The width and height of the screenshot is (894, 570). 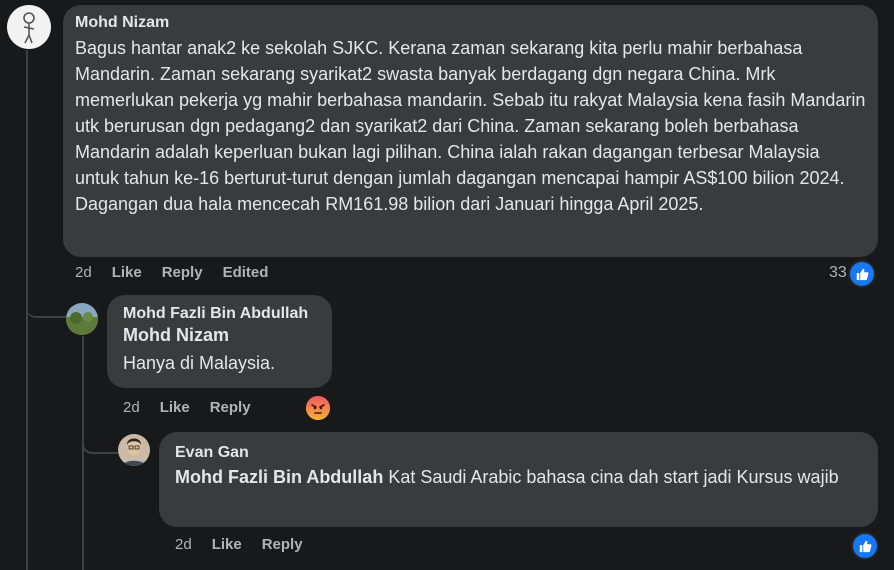 What do you see at coordinates (470, 23) in the screenshot?
I see `comment-author: Mohd Nizam` at bounding box center [470, 23].